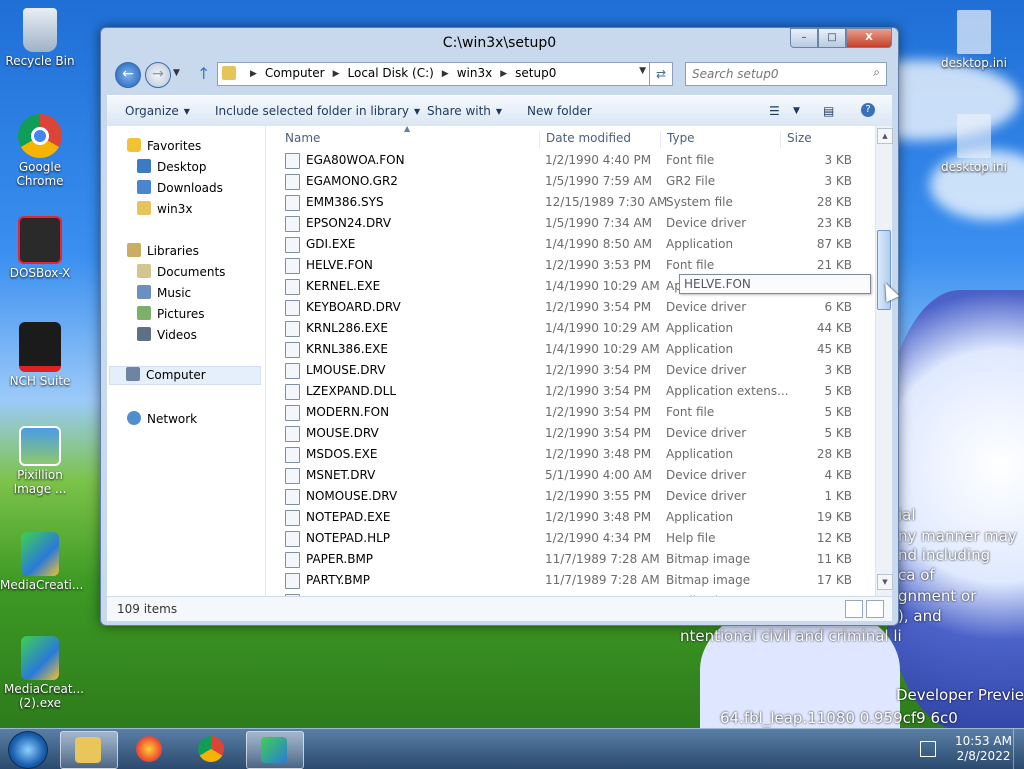  What do you see at coordinates (774, 111) in the screenshot?
I see `views-icon: ☰` at bounding box center [774, 111].